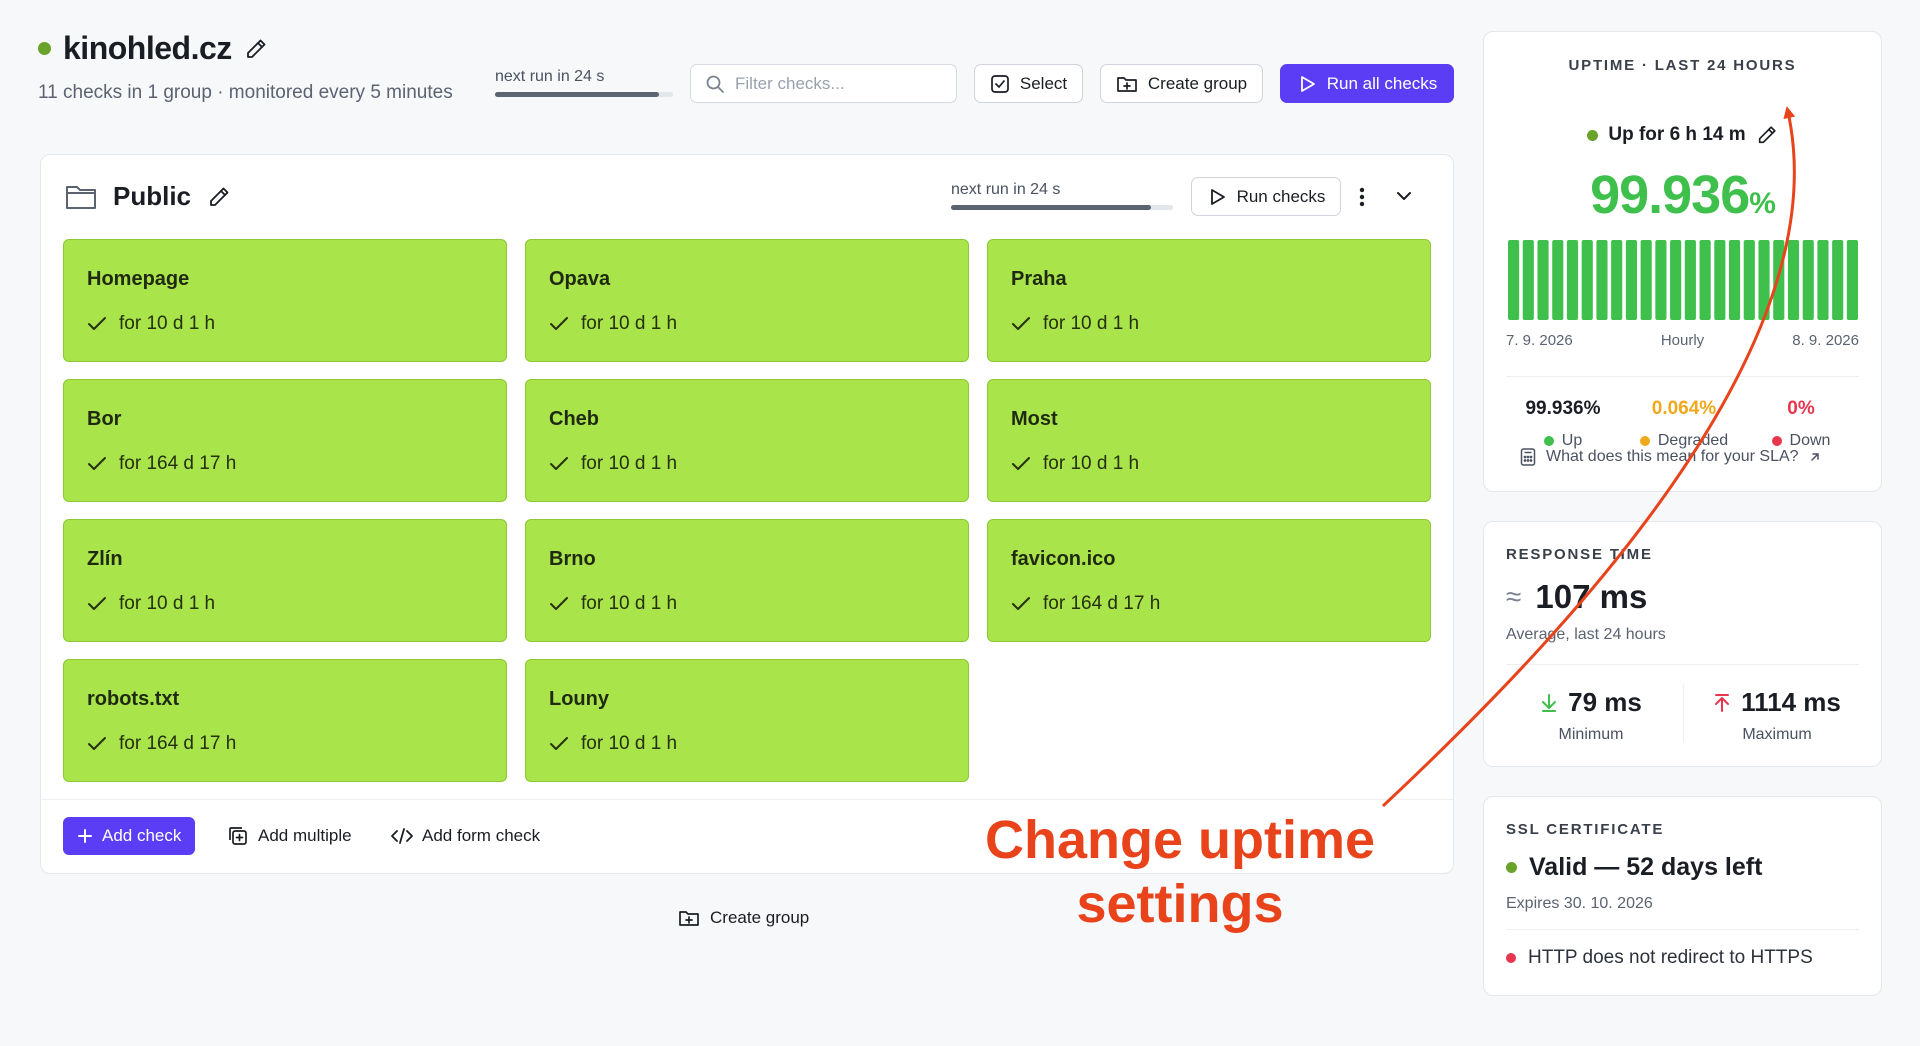  I want to click on uptime-divider, so click(1682, 376).